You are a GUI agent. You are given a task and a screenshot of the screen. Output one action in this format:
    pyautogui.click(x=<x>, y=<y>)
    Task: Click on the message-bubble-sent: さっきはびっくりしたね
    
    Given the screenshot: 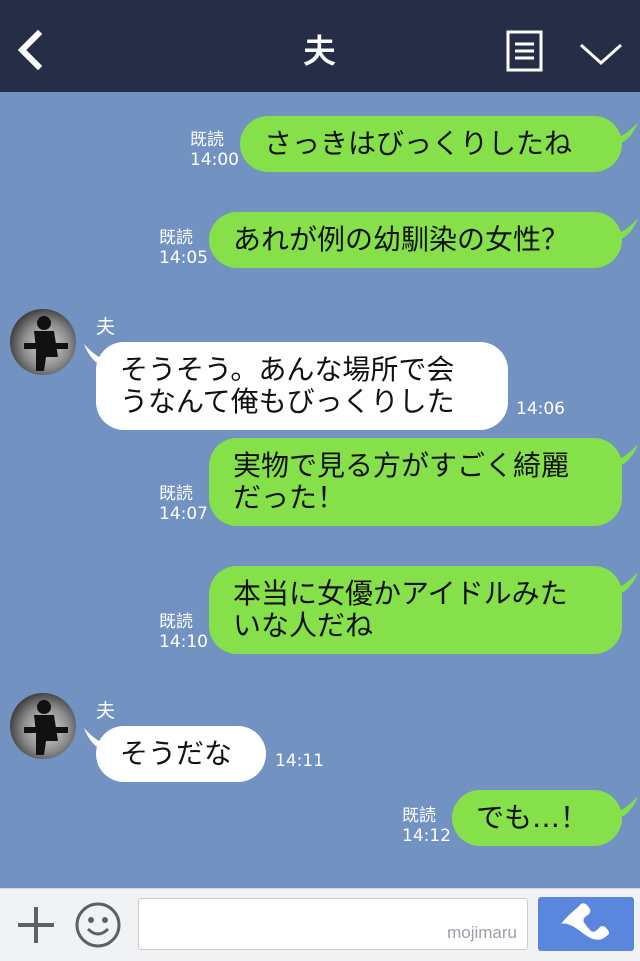 What is the action you would take?
    pyautogui.click(x=431, y=144)
    